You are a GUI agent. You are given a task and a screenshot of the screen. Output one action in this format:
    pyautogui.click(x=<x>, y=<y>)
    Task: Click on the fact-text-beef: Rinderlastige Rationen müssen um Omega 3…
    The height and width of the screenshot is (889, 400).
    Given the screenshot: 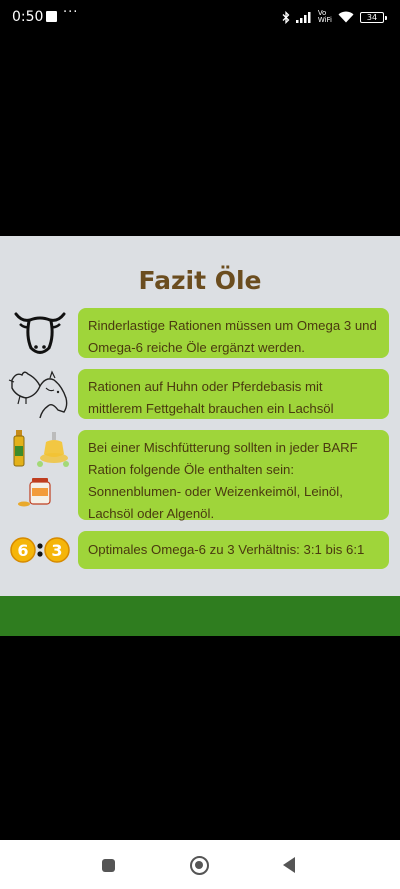 What is the action you would take?
    pyautogui.click(x=232, y=336)
    